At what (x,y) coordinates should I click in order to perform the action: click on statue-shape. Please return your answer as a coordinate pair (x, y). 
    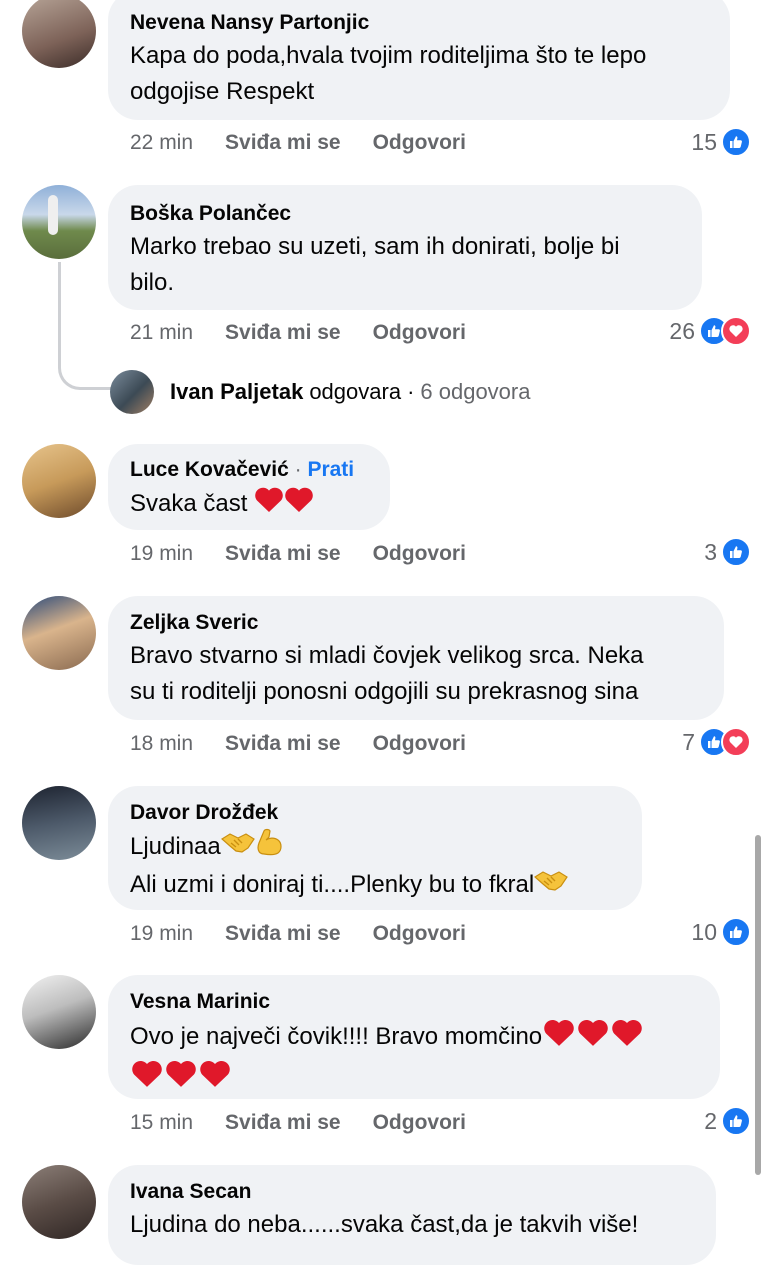
    Looking at the image, I should click on (53, 215).